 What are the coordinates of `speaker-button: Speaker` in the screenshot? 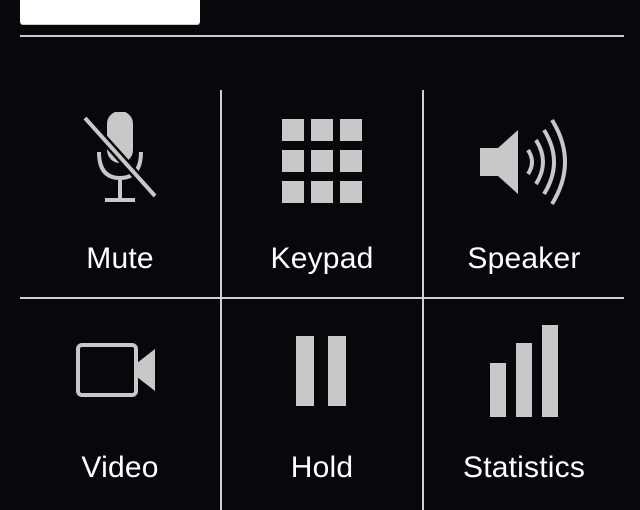 It's located at (524, 193).